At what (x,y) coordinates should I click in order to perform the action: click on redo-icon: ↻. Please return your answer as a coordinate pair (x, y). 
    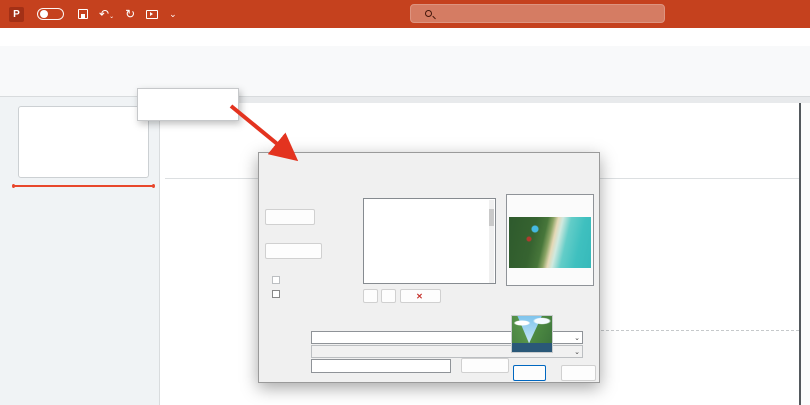
    Looking at the image, I should click on (130, 14).